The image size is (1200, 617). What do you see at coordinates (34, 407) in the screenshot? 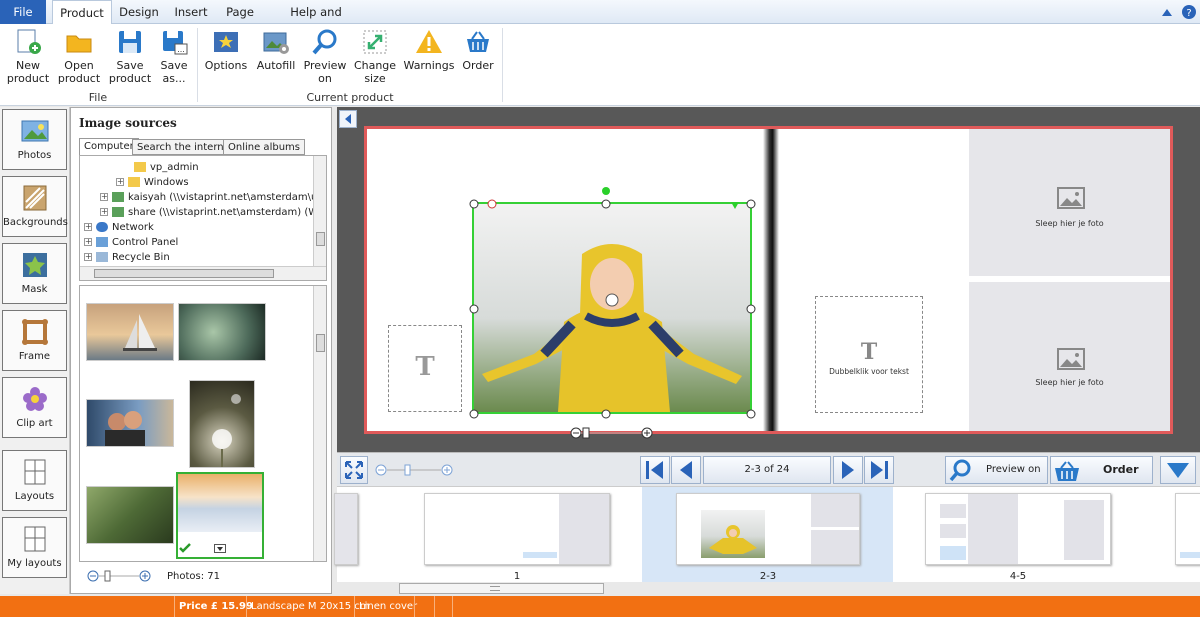
I see `sidebar-item-clip-art: Clip art` at bounding box center [34, 407].